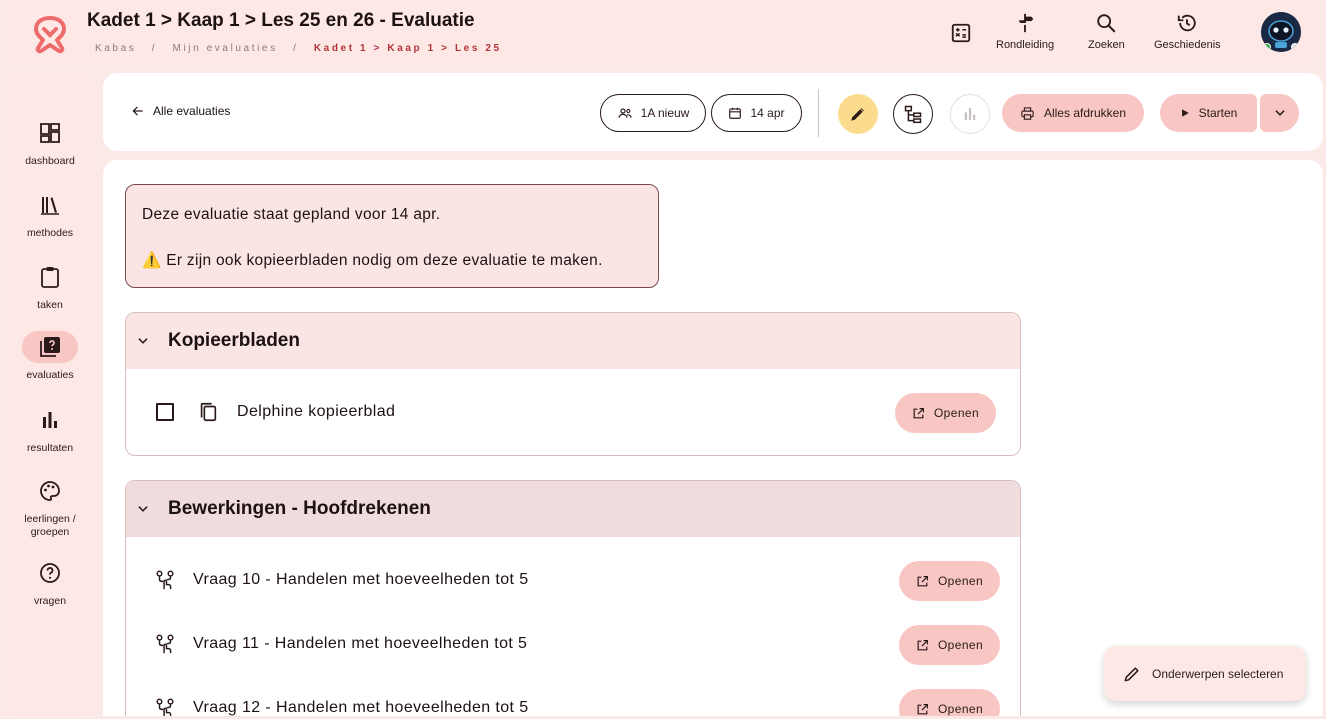 Image resolution: width=1326 pixels, height=719 pixels. What do you see at coordinates (50, 507) in the screenshot?
I see `sidebar-item-leerlingen: leerlingen / groepen` at bounding box center [50, 507].